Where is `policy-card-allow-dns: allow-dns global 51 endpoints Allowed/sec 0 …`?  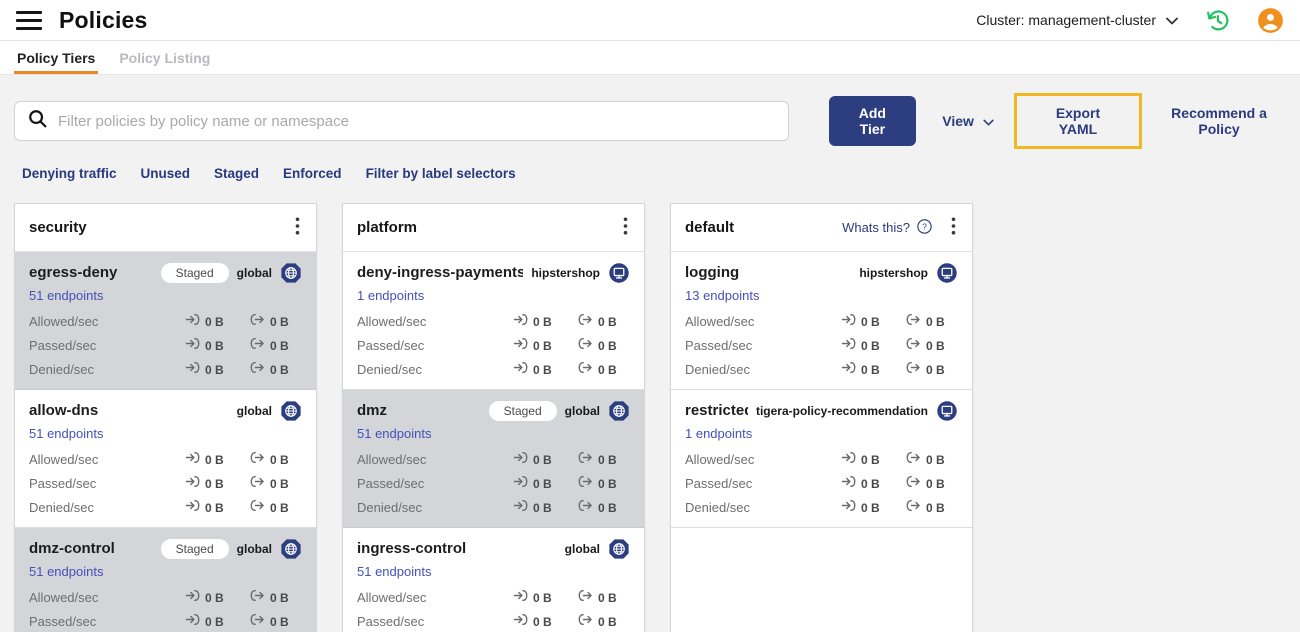
policy-card-allow-dns: allow-dns global 51 endpoints Allowed/sec 0 … is located at coordinates (165, 459).